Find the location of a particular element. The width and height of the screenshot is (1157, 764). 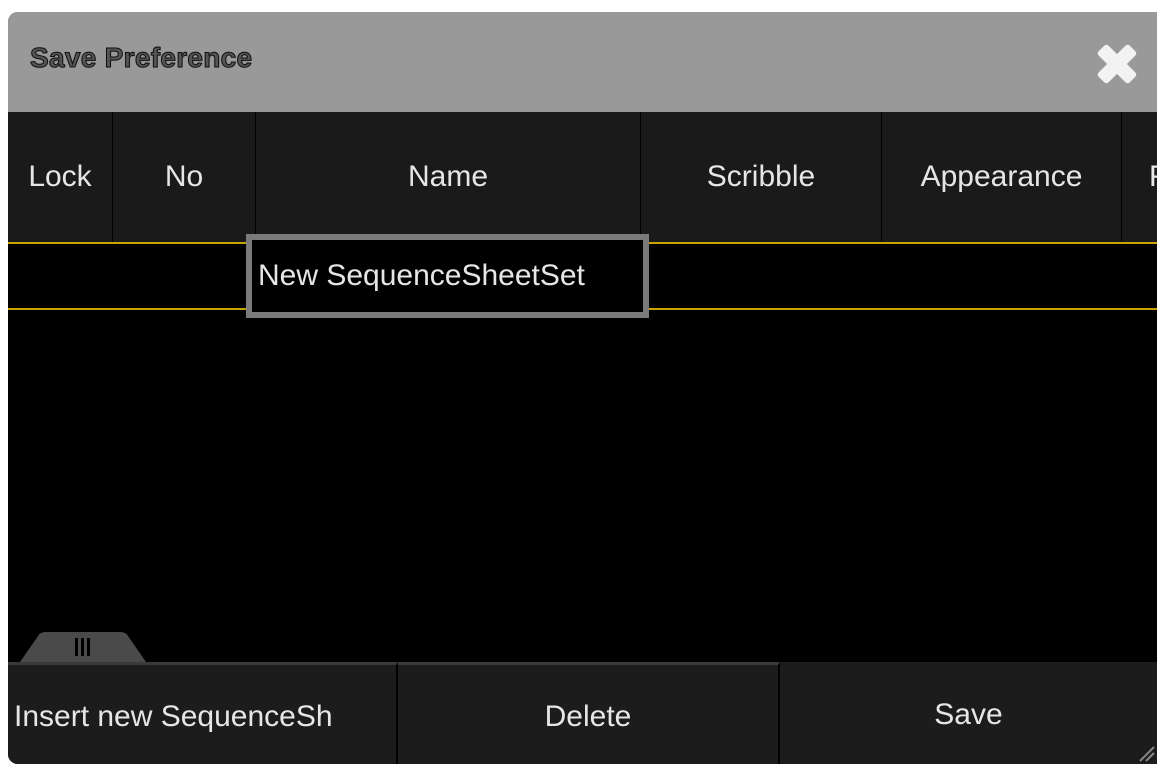

save-button-label: Save is located at coordinates (968, 714).